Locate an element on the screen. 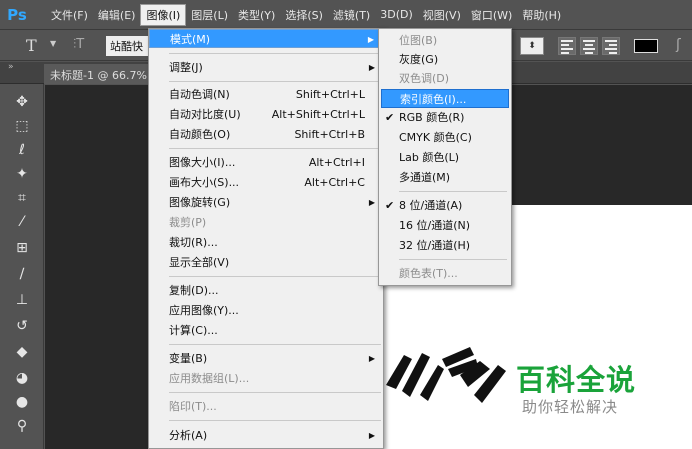  eyedropper-tool-icon: ⁄ is located at coordinates (22, 222).